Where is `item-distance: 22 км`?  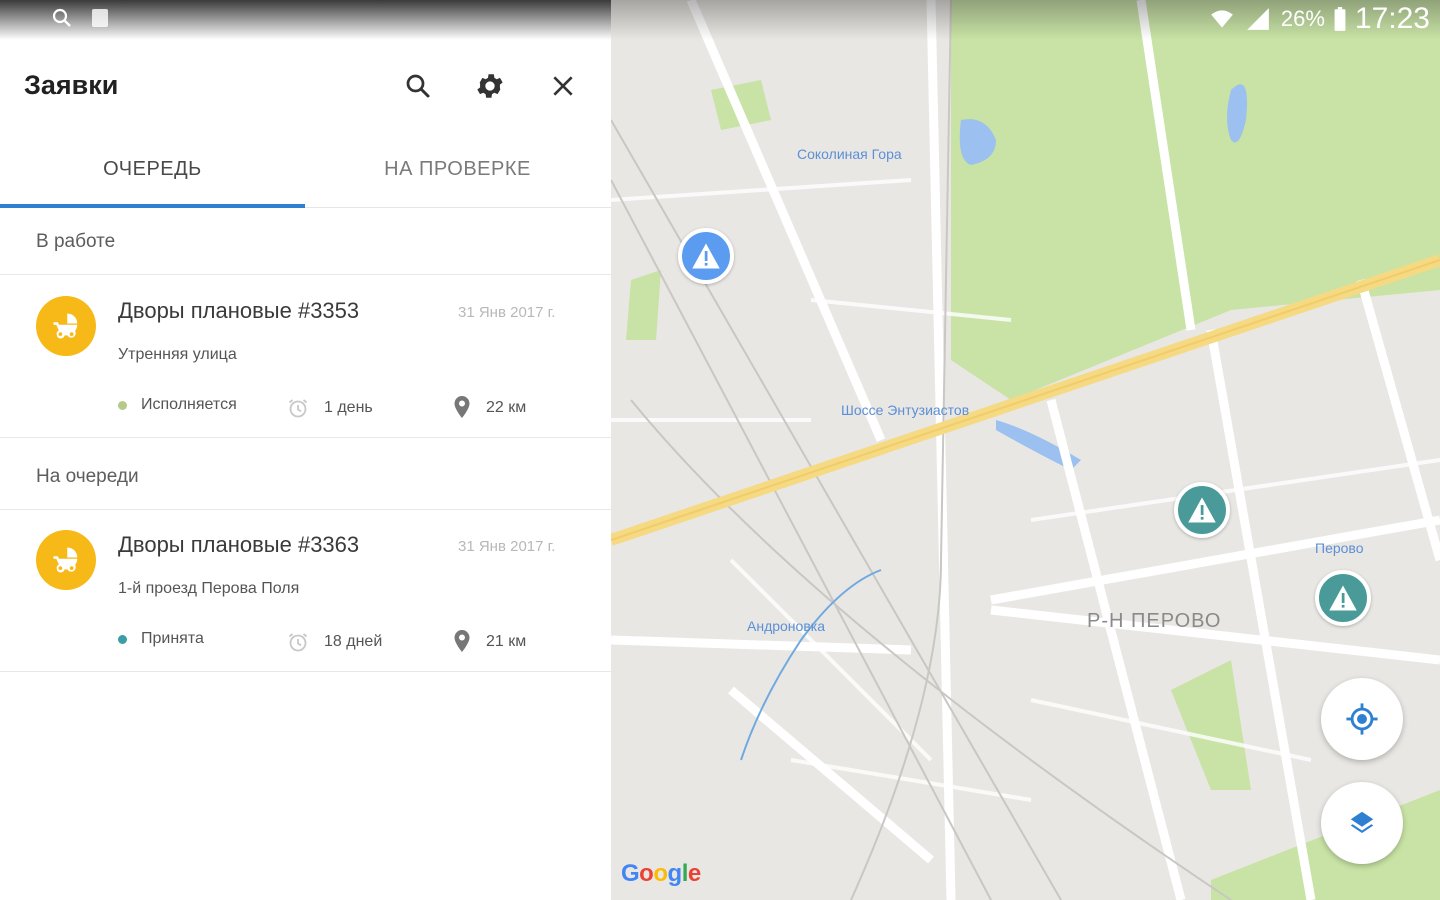
item-distance: 22 км is located at coordinates (489, 408).